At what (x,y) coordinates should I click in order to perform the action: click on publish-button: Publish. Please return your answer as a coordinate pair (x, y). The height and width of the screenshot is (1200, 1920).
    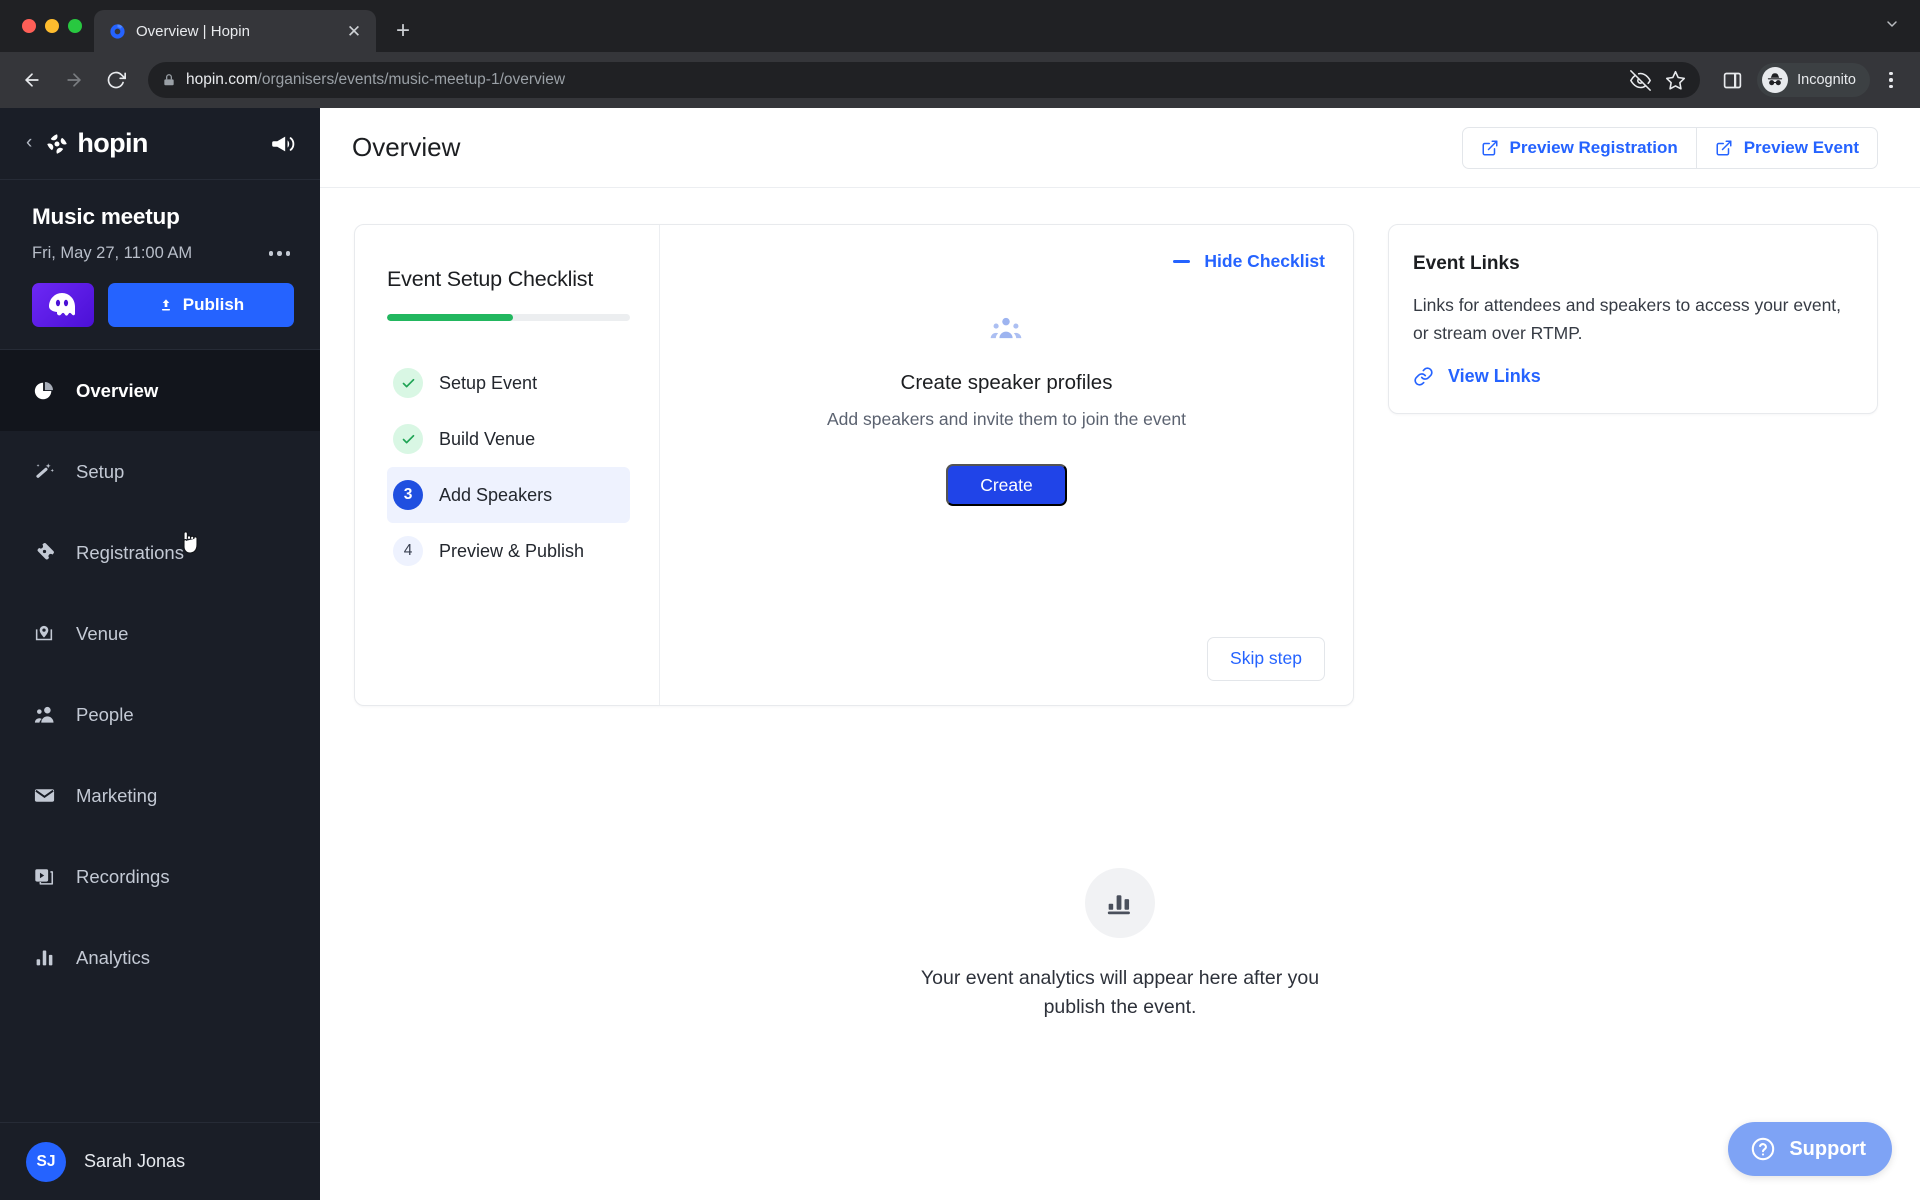
    Looking at the image, I should click on (201, 305).